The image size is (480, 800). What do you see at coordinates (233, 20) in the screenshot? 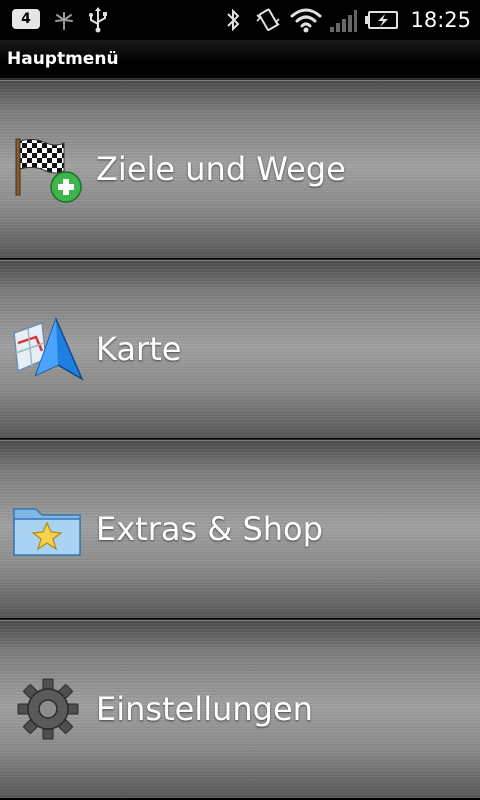
I see `bluetooth-icon` at bounding box center [233, 20].